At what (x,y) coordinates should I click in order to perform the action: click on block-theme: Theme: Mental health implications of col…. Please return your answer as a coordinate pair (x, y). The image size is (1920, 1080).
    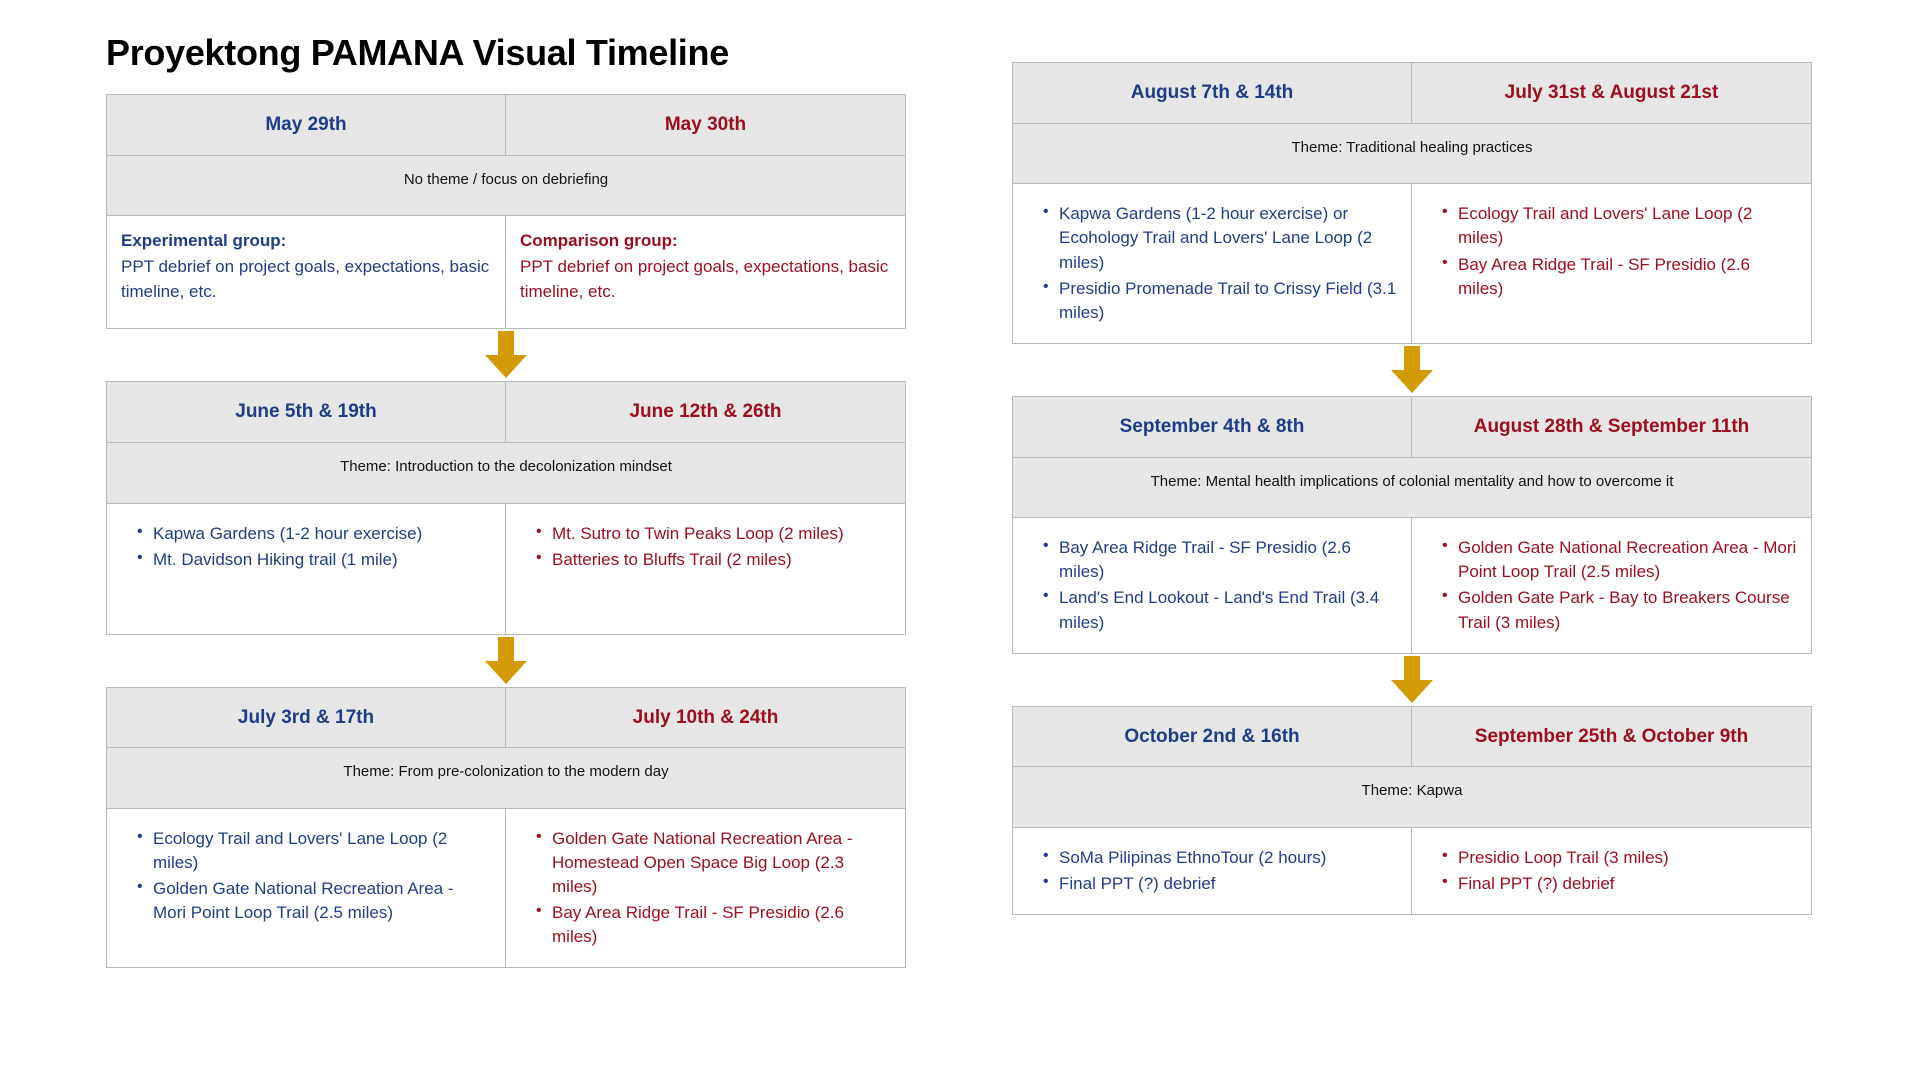
    Looking at the image, I should click on (1412, 487).